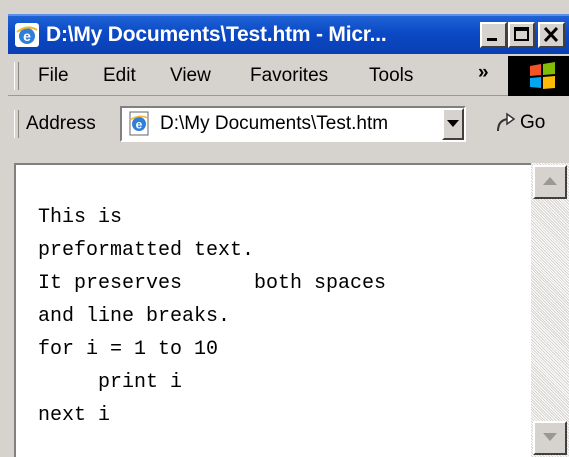 The width and height of the screenshot is (569, 457). What do you see at coordinates (53, 76) in the screenshot?
I see `menu-file: File` at bounding box center [53, 76].